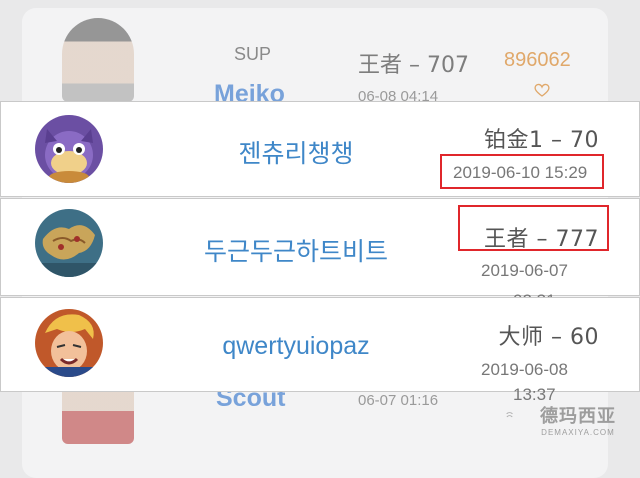  I want to click on watermark-cn: 德玛西亚, so click(578, 416).